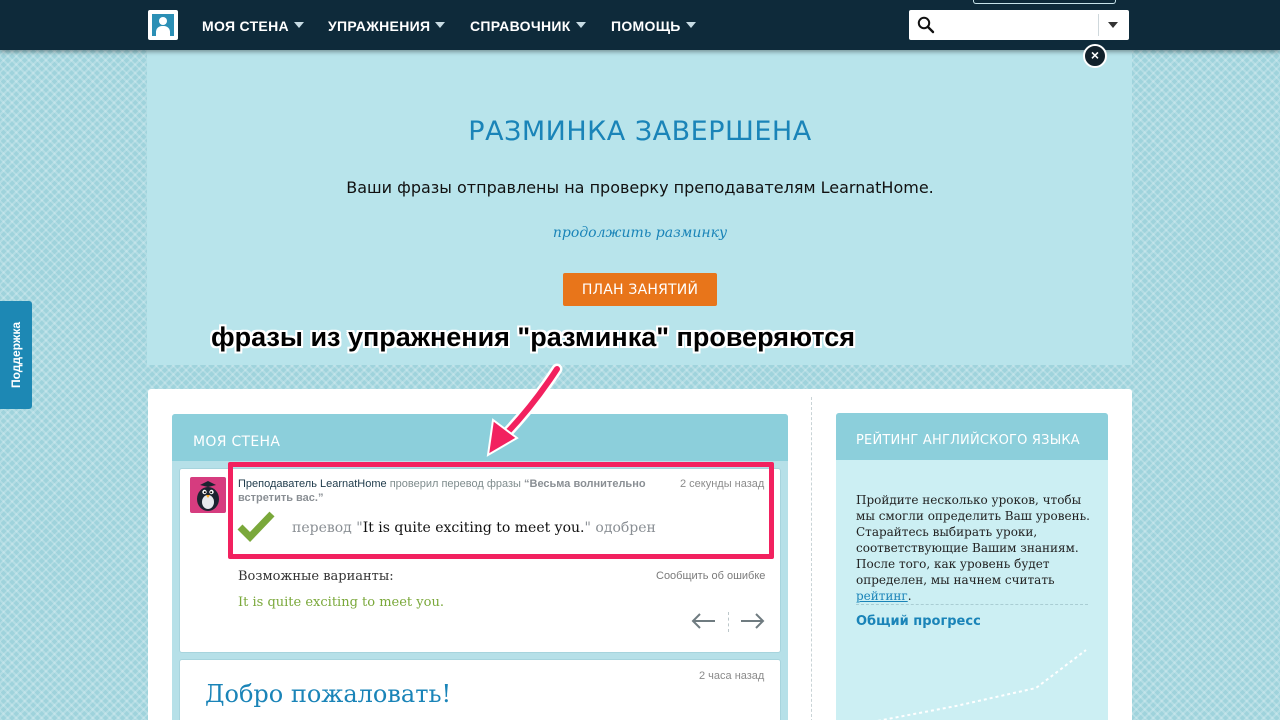  I want to click on teacher-avatar, so click(208, 495).